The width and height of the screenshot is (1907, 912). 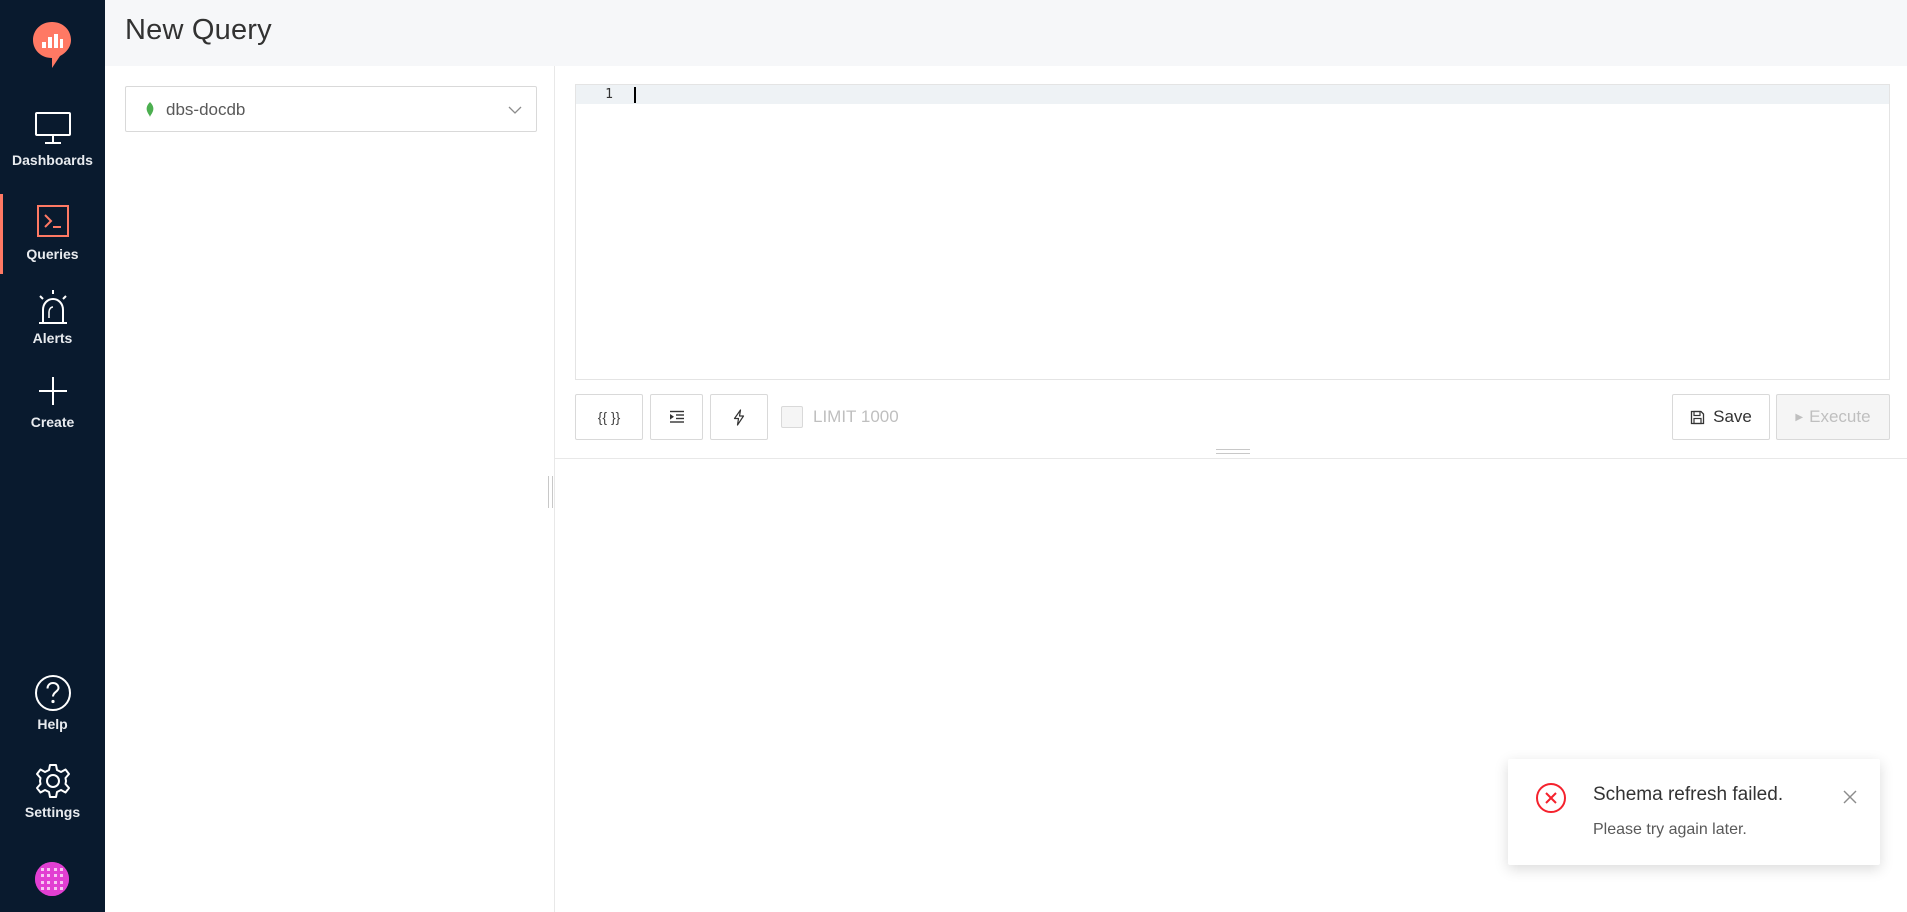 I want to click on lightning-icon, so click(x=739, y=417).